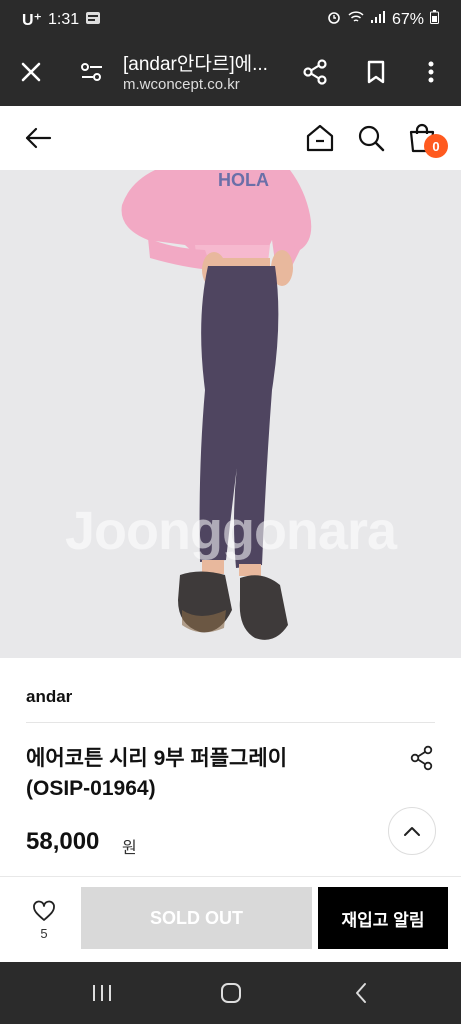 Image resolution: width=461 pixels, height=1024 pixels. I want to click on system-nav-bar, so click(230, 993).